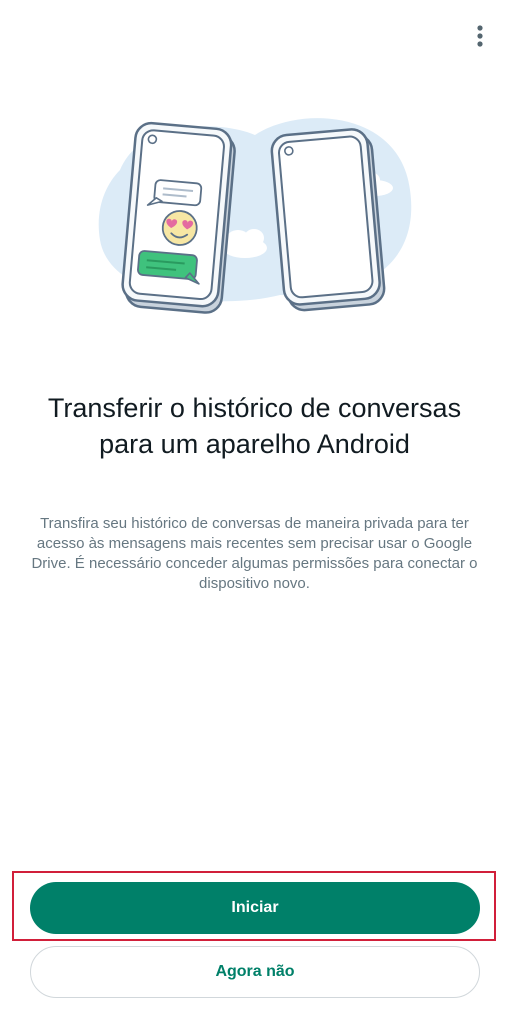  Describe the element at coordinates (255, 216) in the screenshot. I see `transfer-illustration` at that location.